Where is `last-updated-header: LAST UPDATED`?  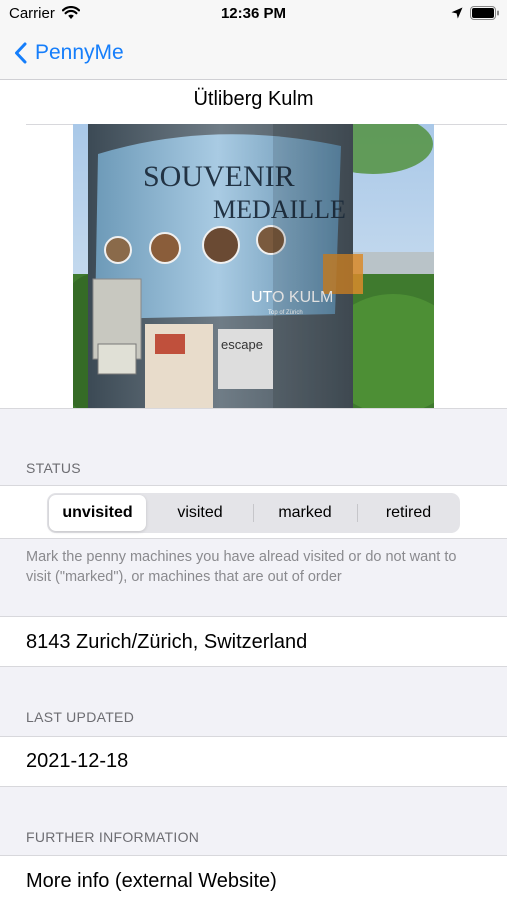 last-updated-header: LAST UPDATED is located at coordinates (80, 717).